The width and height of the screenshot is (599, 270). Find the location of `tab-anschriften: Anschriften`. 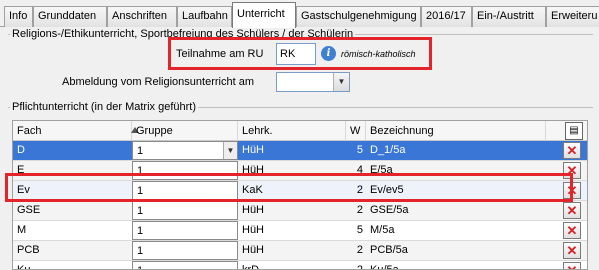

tab-anschriften: Anschriften is located at coordinates (142, 16).